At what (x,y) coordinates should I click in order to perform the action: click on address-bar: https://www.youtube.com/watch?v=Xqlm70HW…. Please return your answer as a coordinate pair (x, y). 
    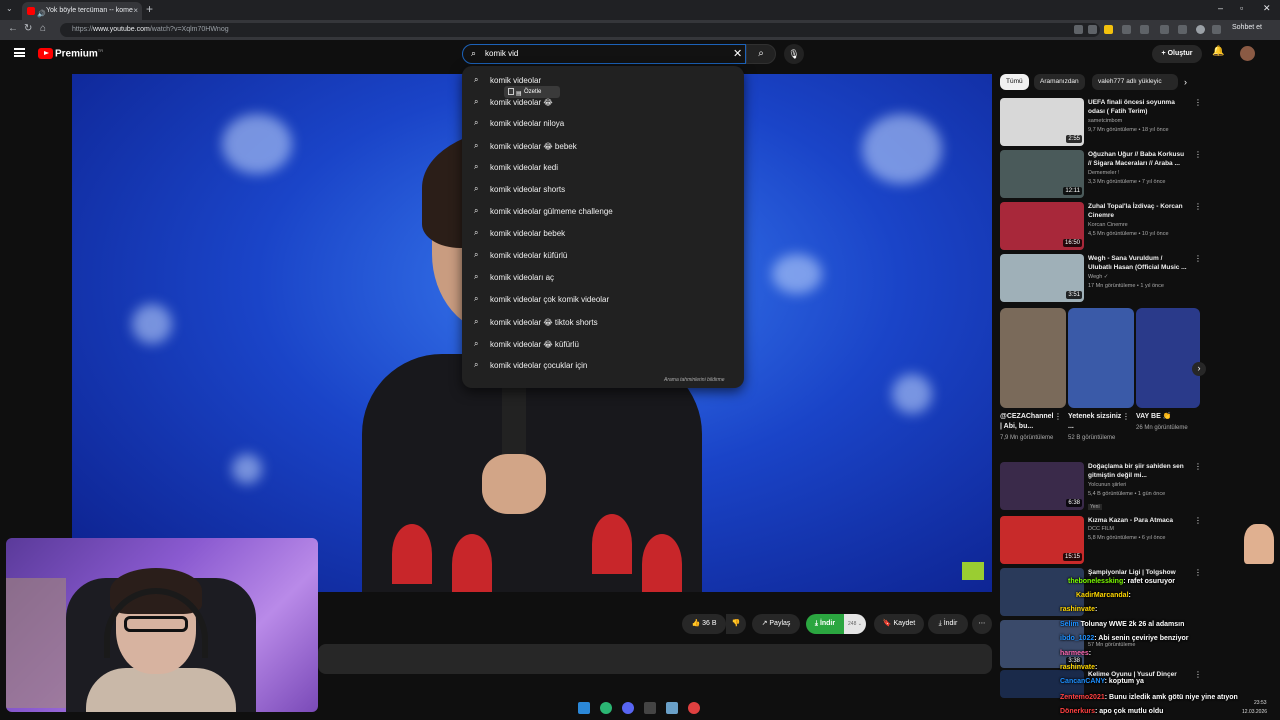
    Looking at the image, I should click on (580, 30).